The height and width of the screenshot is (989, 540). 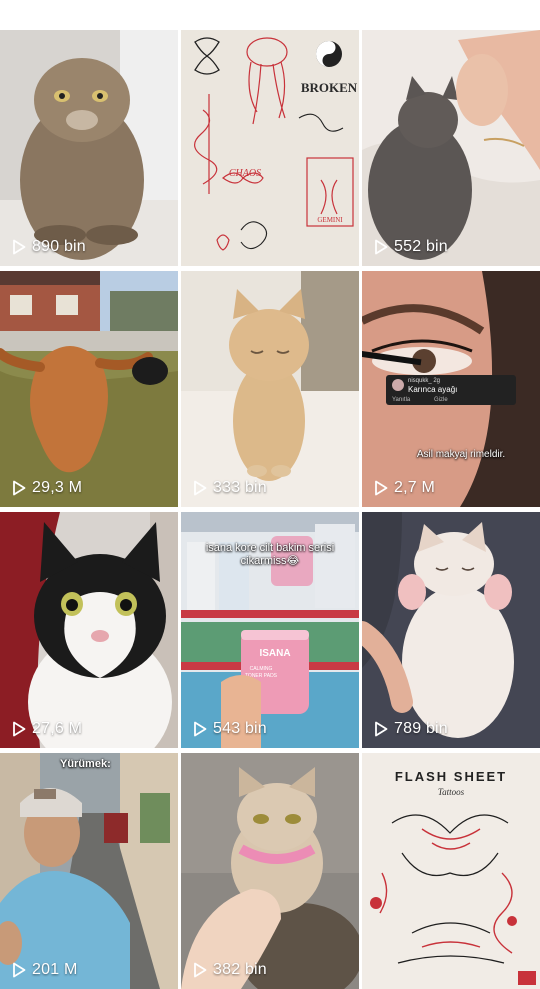 I want to click on tattoo-text-gemini: GEMINI, so click(x=330, y=220).